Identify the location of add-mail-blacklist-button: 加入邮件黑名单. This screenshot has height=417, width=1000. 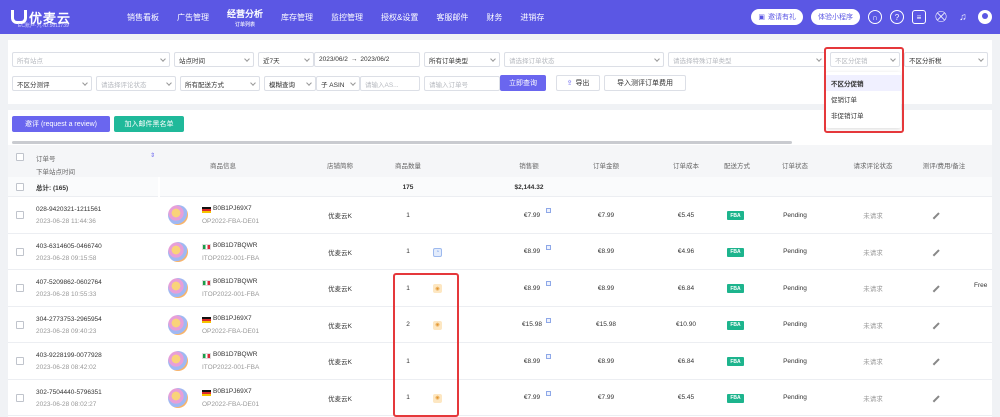
(149, 124).